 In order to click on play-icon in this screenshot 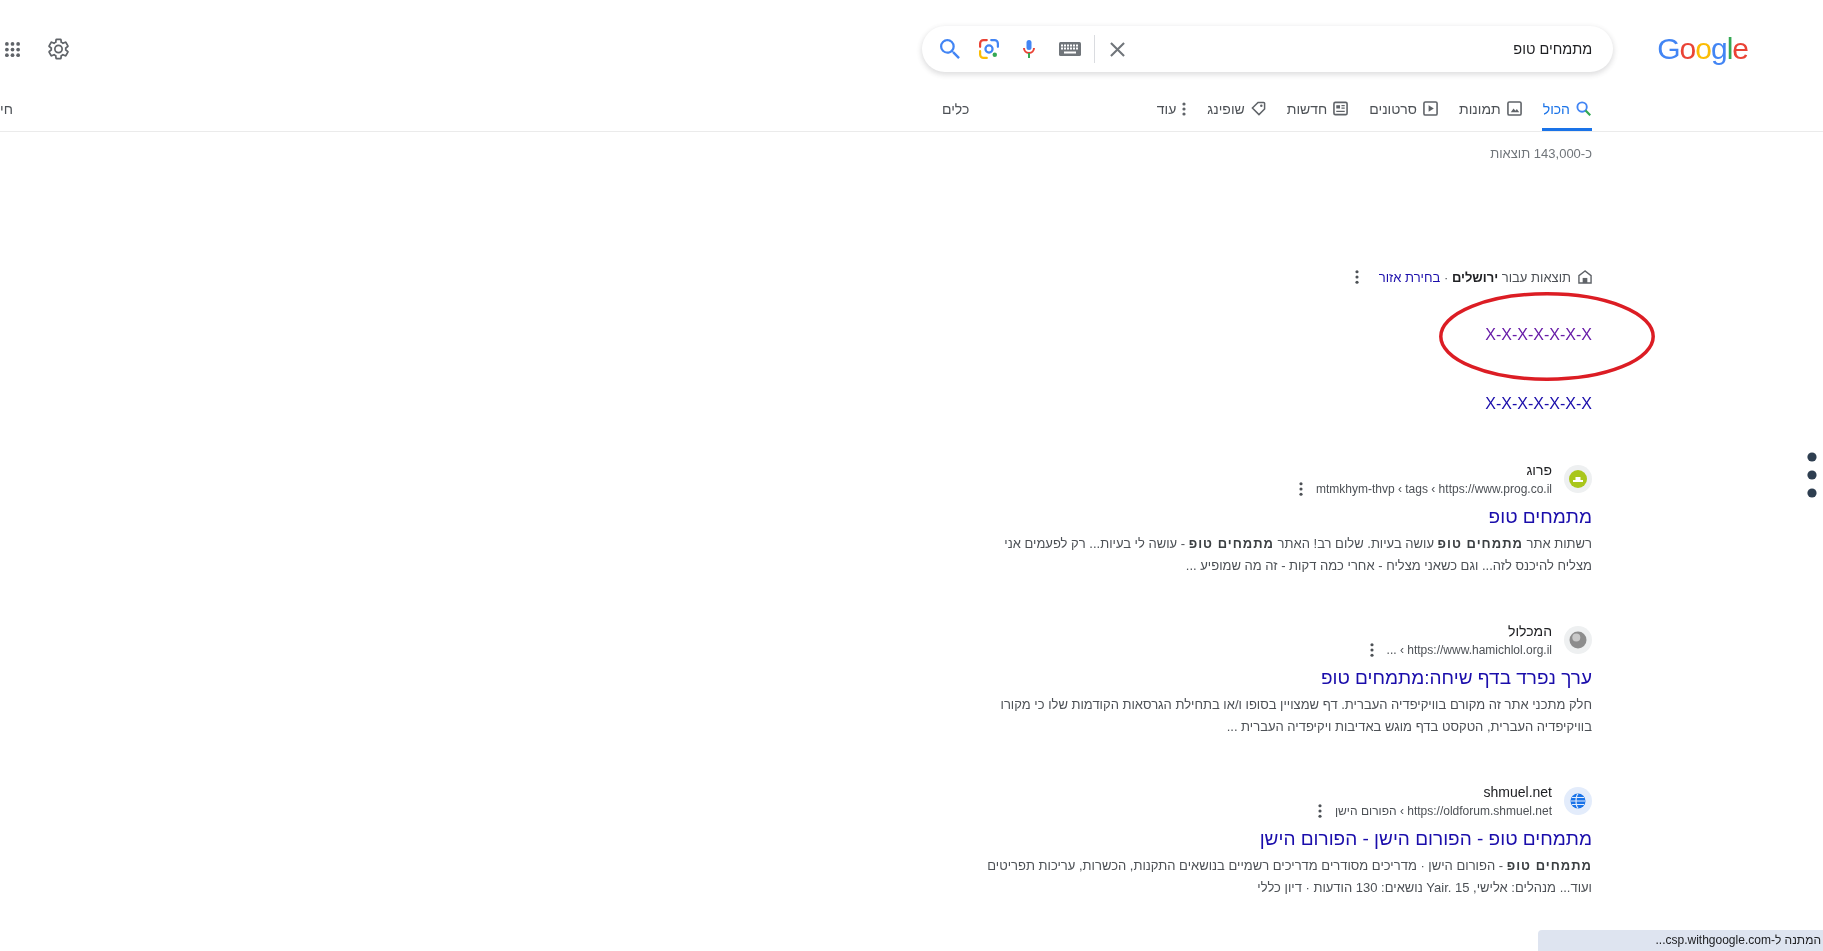, I will do `click(1431, 108)`.